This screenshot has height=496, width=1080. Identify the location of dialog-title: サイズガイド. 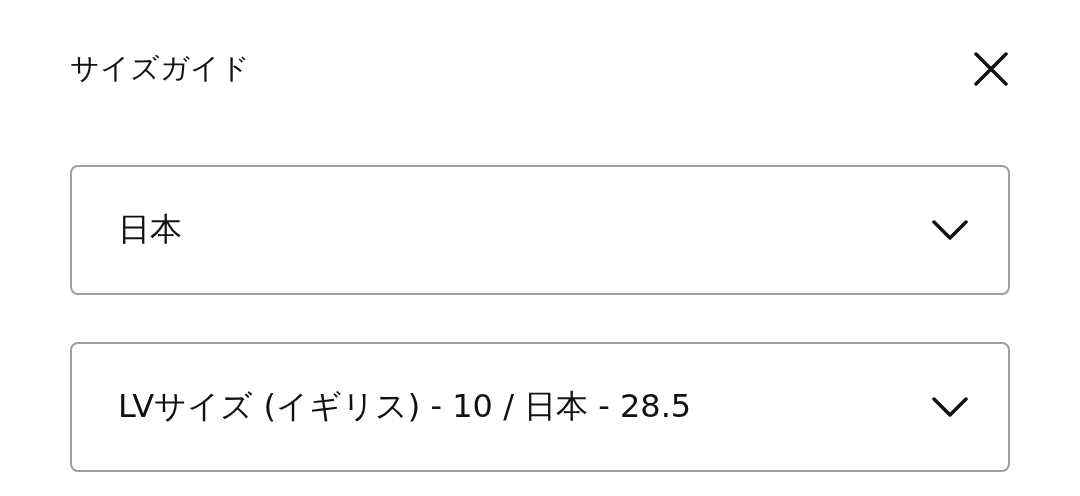
(160, 68).